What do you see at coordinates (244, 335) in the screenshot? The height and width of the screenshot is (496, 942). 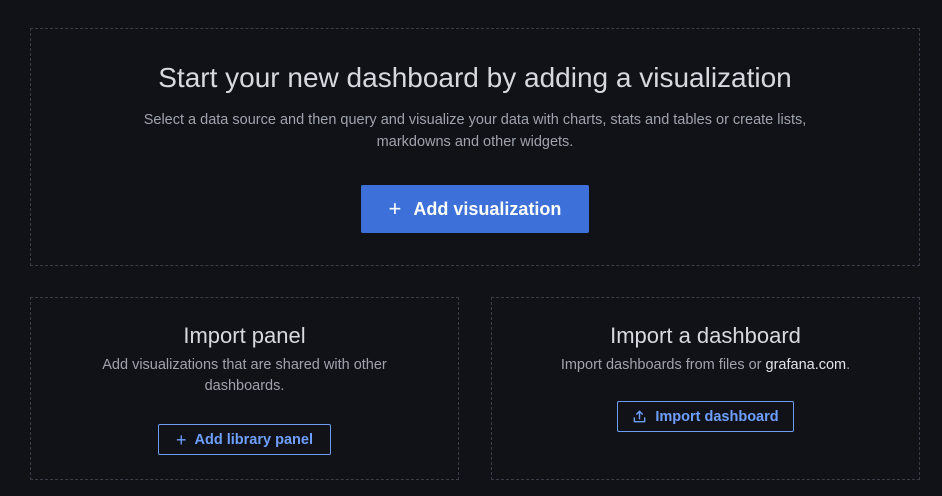 I see `import-panel-title: Import panel` at bounding box center [244, 335].